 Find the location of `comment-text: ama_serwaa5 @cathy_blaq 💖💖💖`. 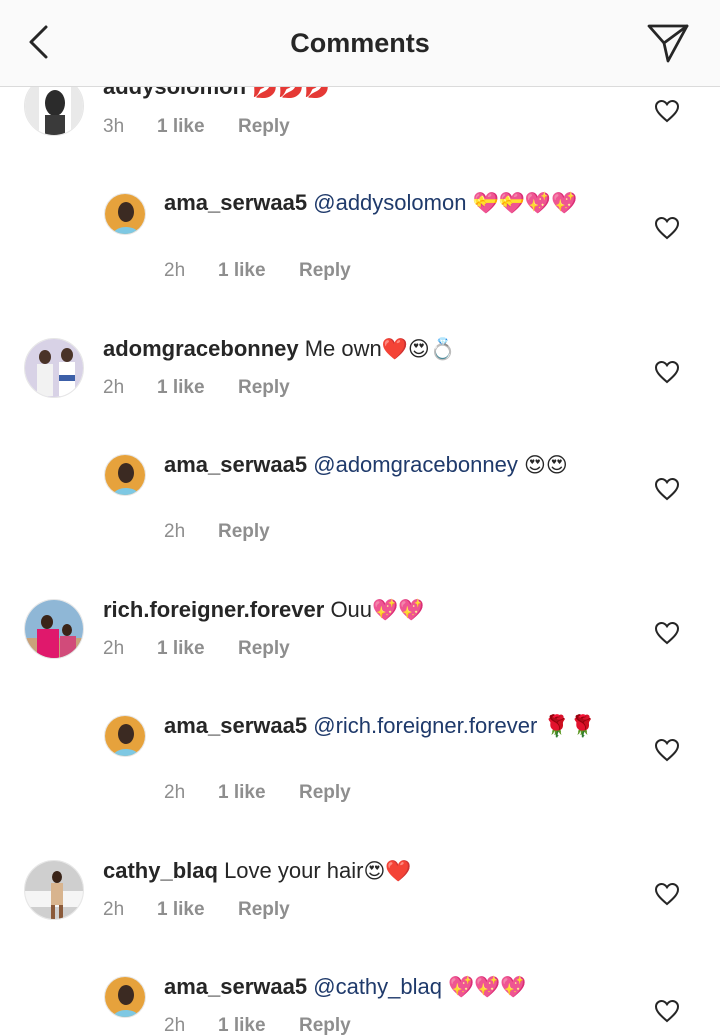

comment-text: ama_serwaa5 @cathy_blaq 💖💖💖 is located at coordinates (389, 987).